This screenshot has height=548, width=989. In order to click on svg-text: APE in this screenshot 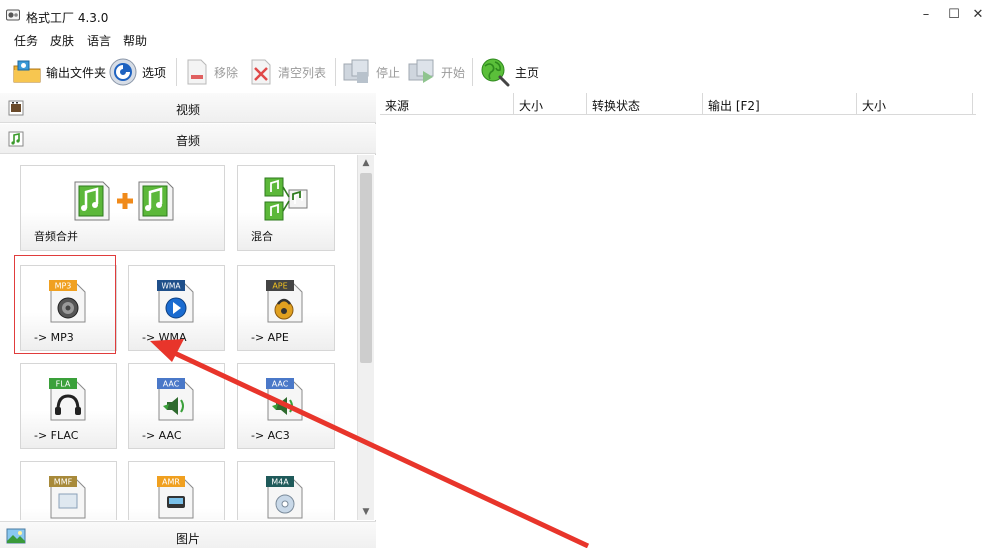, I will do `click(279, 286)`.